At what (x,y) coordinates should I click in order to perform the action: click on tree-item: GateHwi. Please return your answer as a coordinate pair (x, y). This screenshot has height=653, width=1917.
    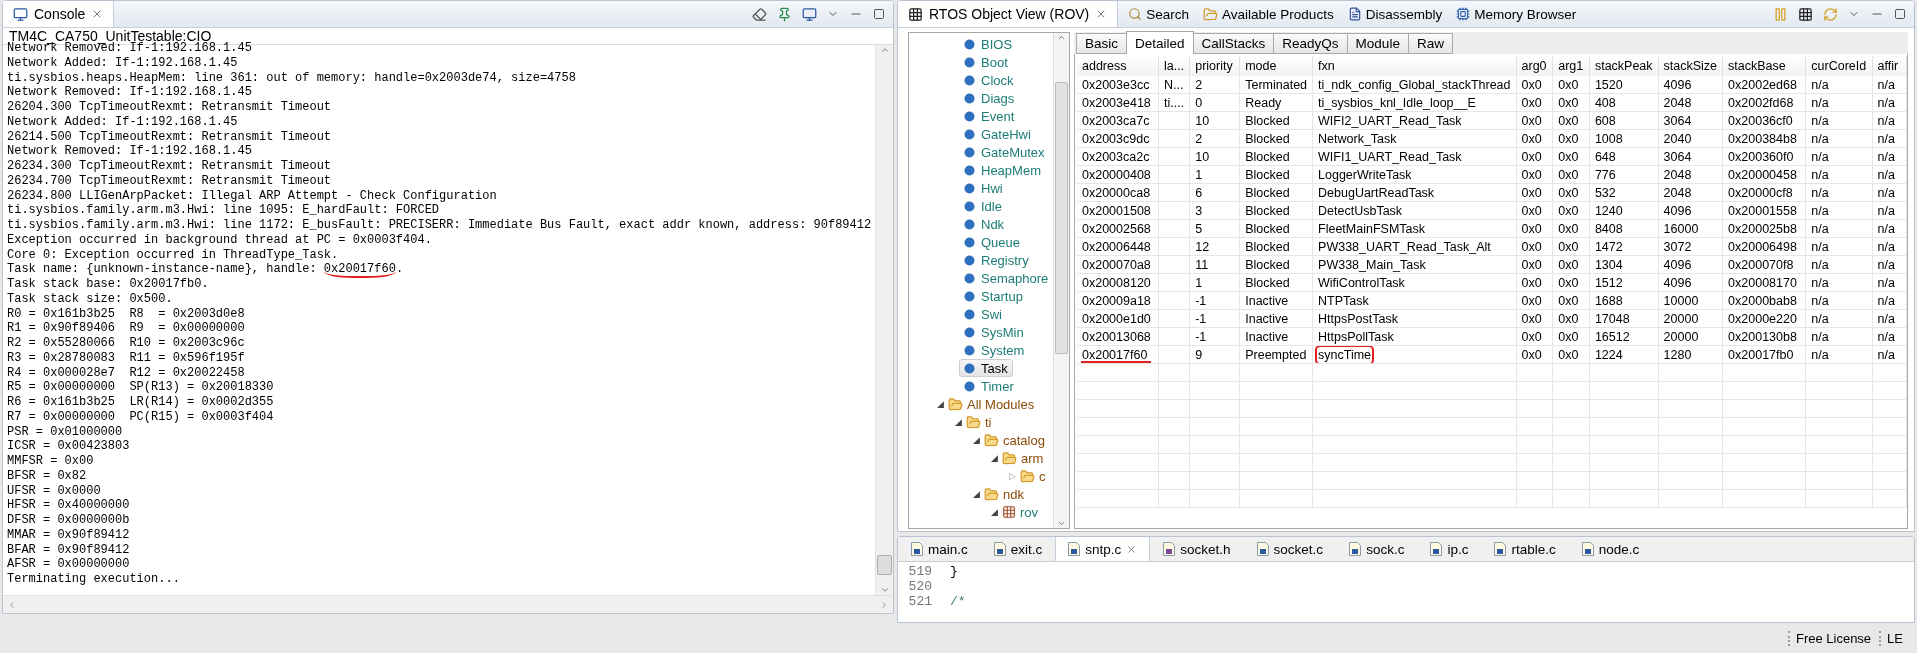
    Looking at the image, I should click on (997, 134).